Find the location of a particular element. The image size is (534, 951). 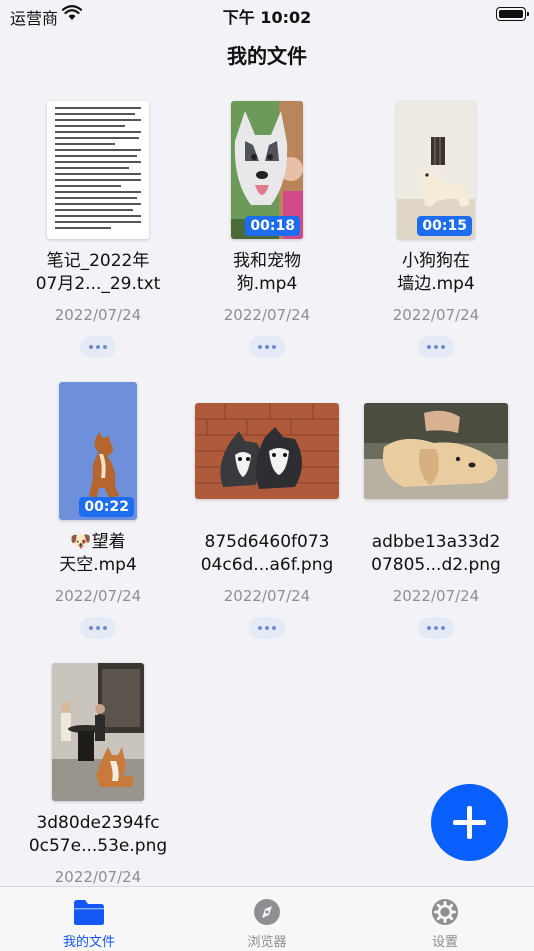

file-name: adbbe13a33d2 07805...d2.png is located at coordinates (436, 553).